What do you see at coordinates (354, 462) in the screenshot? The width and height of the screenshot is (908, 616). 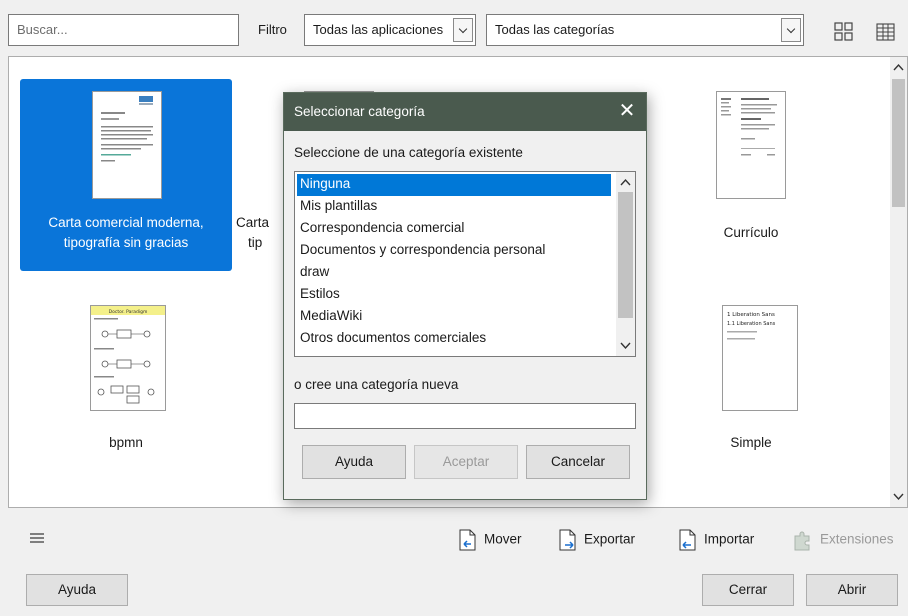 I see `dialog-help-button: Ayuda` at bounding box center [354, 462].